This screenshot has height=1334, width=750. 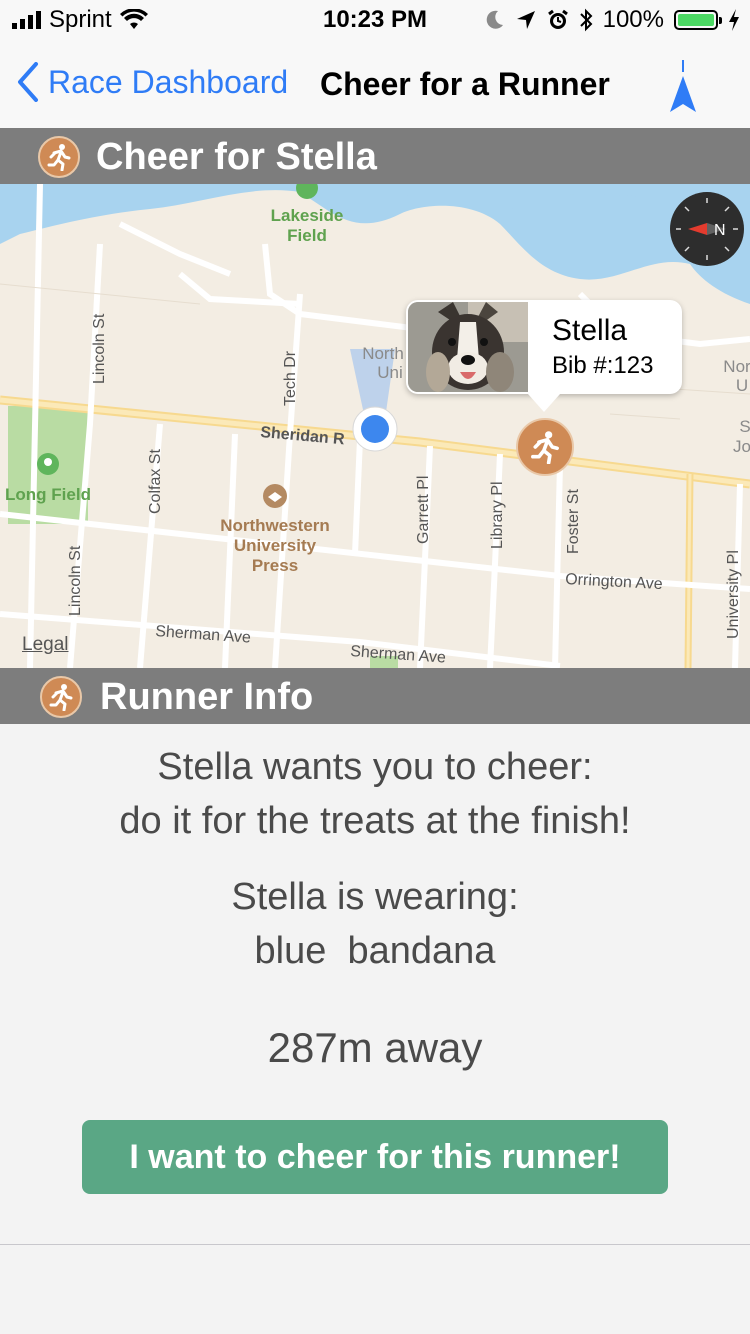 What do you see at coordinates (375, 767) in the screenshot?
I see `wants-cheer-line-1: Stella wants you to cheer:` at bounding box center [375, 767].